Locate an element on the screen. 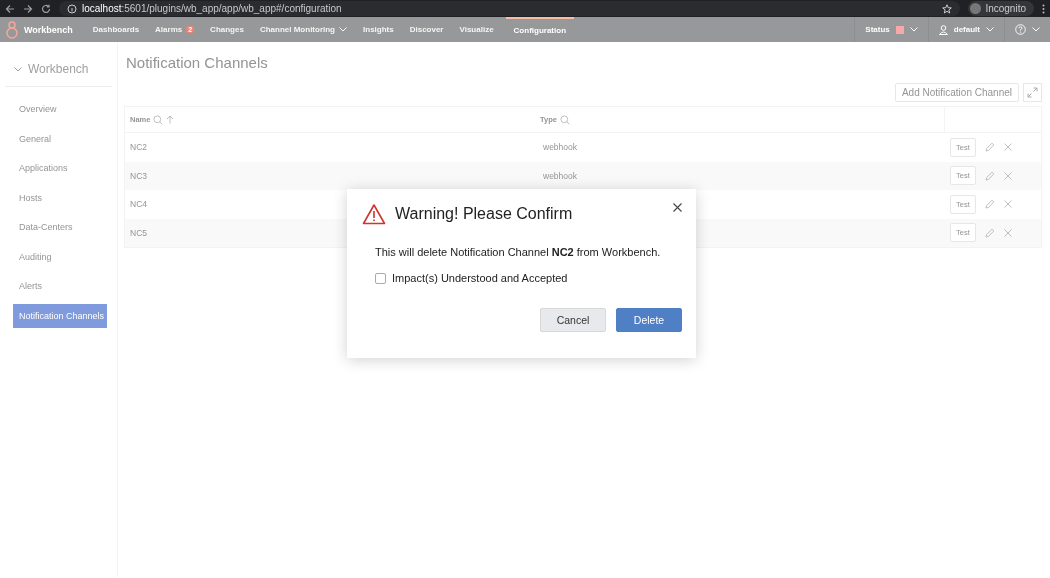  dialog-title: Warning! Please Confirm is located at coordinates (484, 214).